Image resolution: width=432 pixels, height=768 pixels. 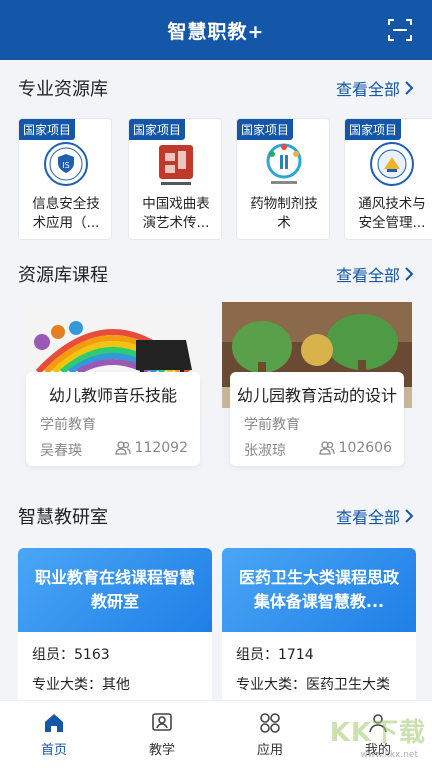 I want to click on lab-members: 组员：5163, so click(x=71, y=655).